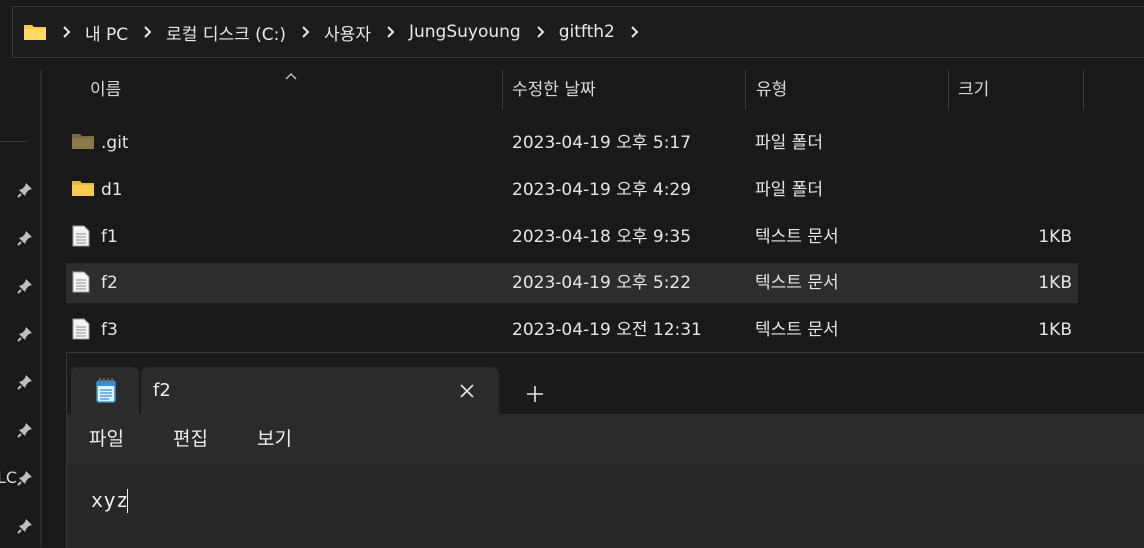 The height and width of the screenshot is (548, 1144). I want to click on file-name: f2, so click(109, 283).